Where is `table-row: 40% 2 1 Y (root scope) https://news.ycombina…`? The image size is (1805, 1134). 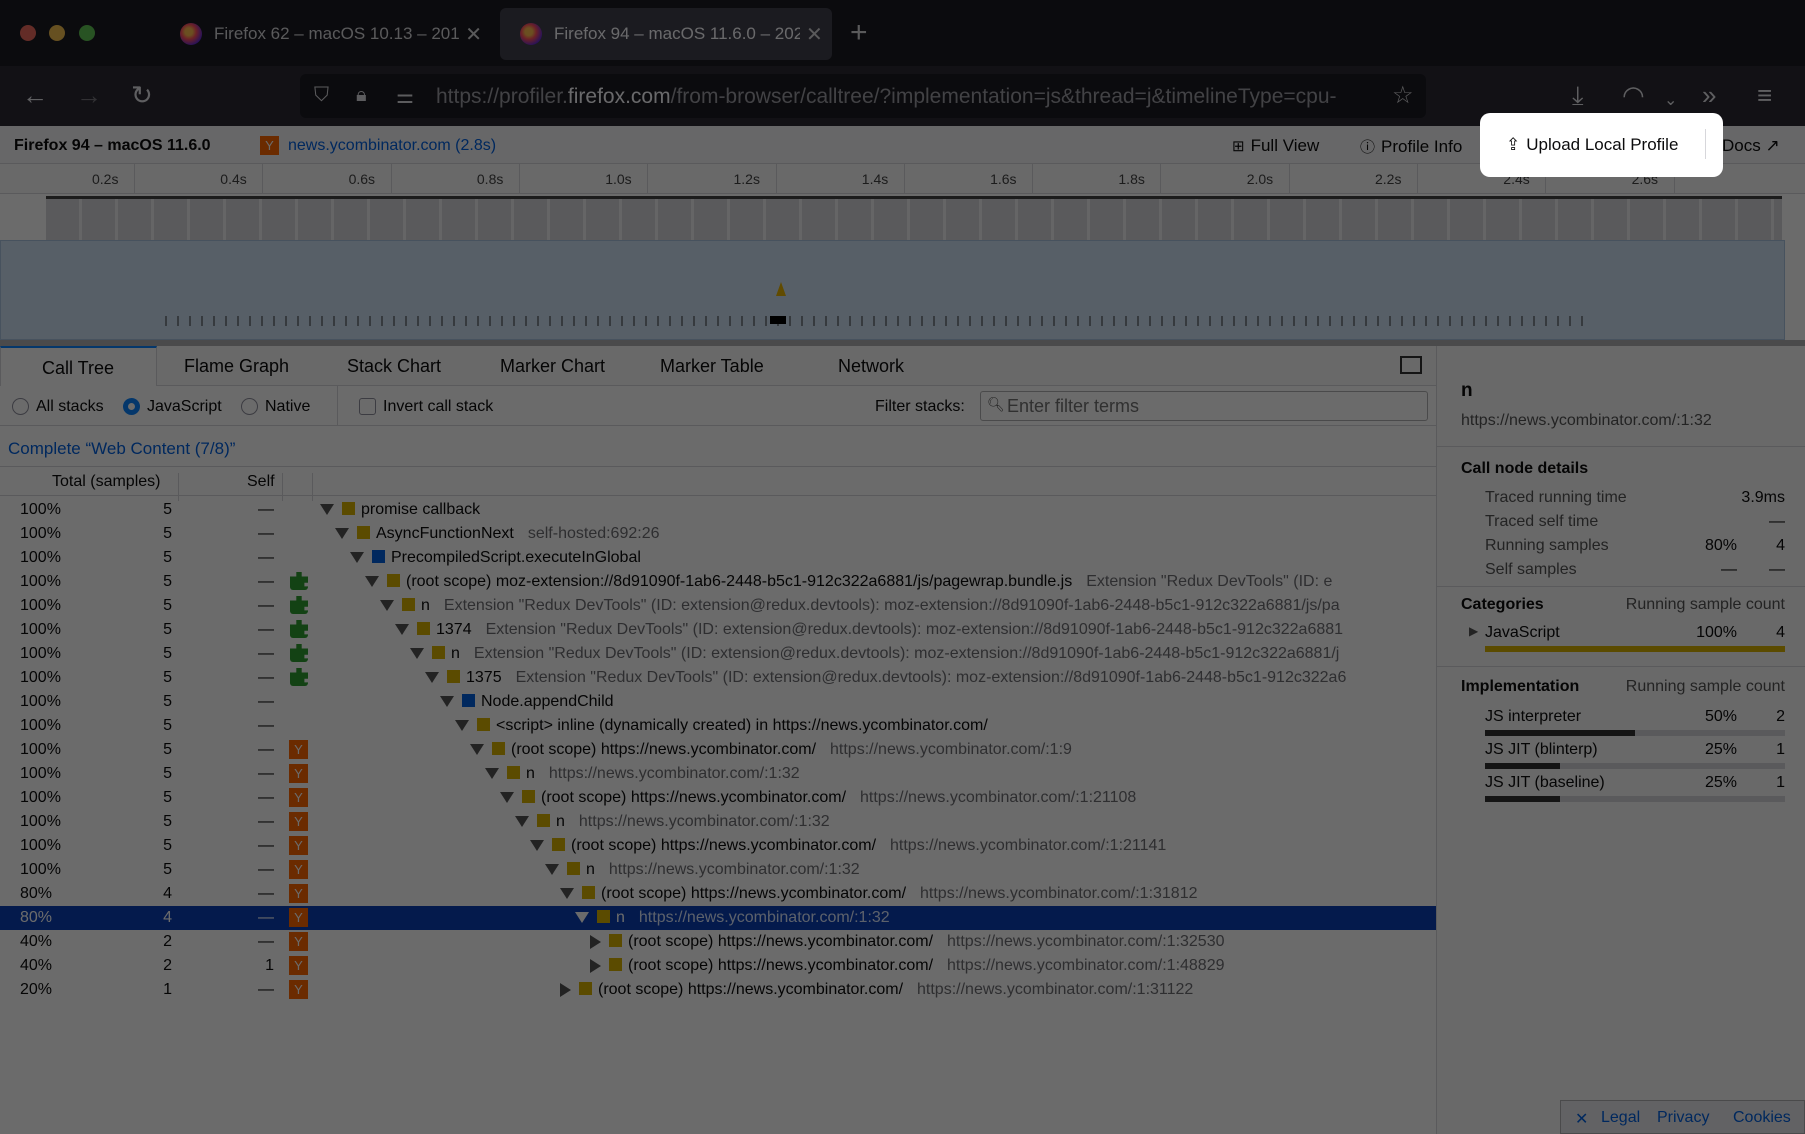 table-row: 40% 2 1 Y (root scope) https://news.ycombina… is located at coordinates (718, 966).